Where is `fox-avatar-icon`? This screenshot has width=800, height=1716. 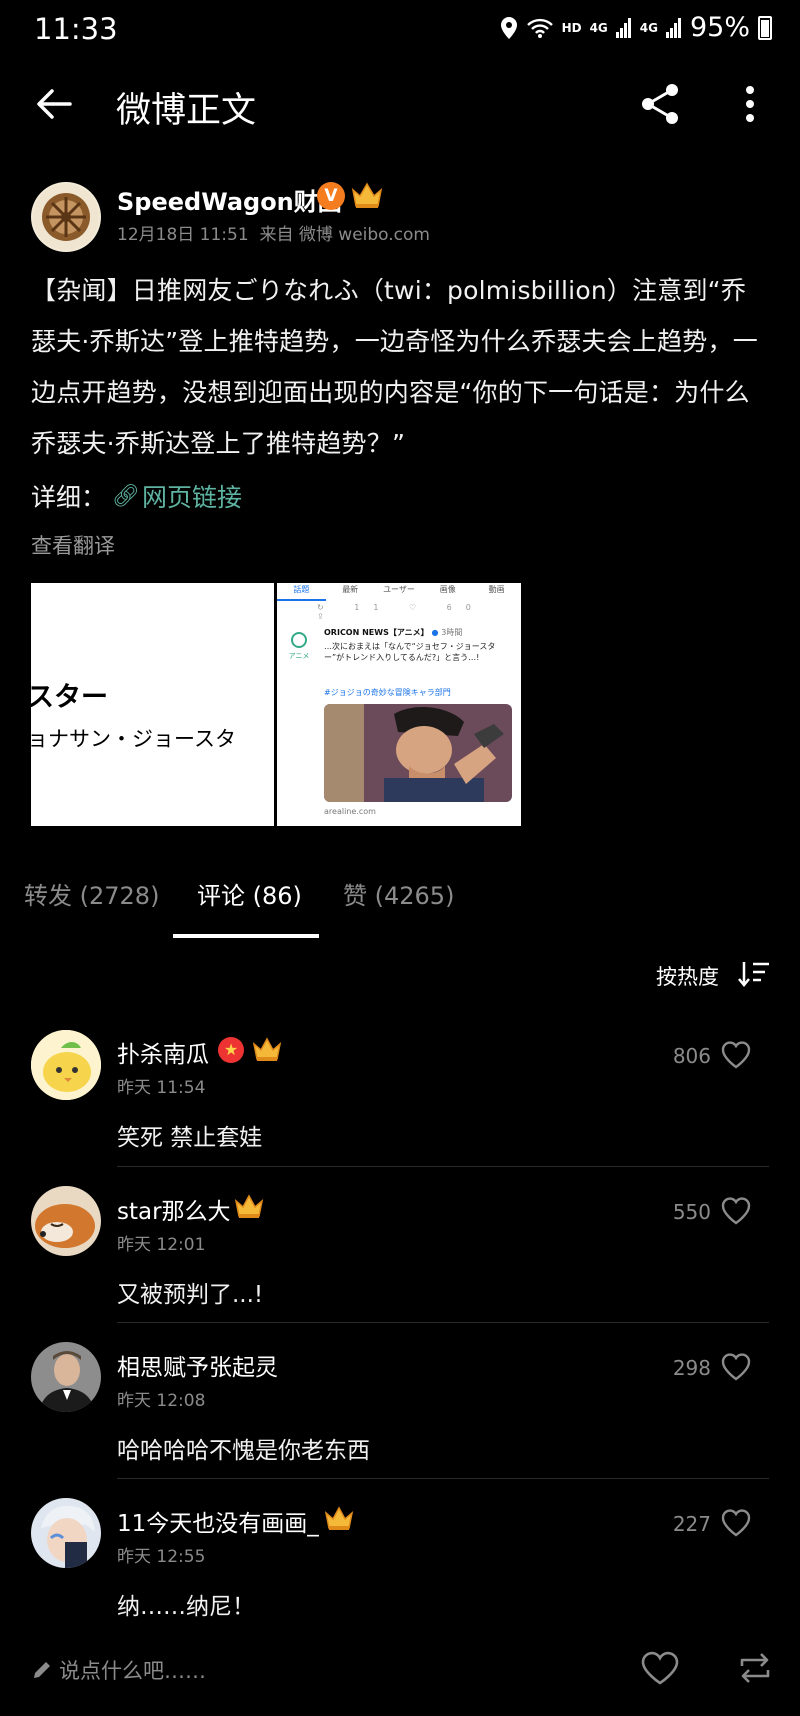 fox-avatar-icon is located at coordinates (66, 1221).